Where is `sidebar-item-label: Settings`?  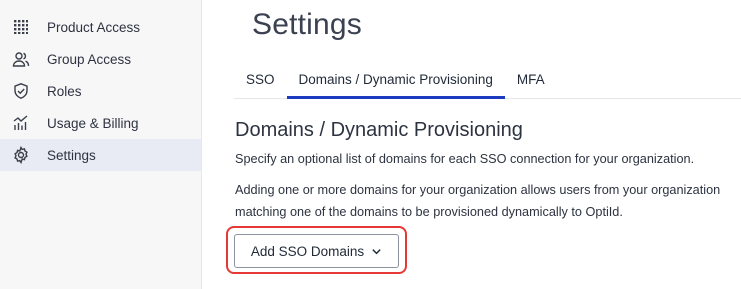
sidebar-item-label: Settings is located at coordinates (71, 155).